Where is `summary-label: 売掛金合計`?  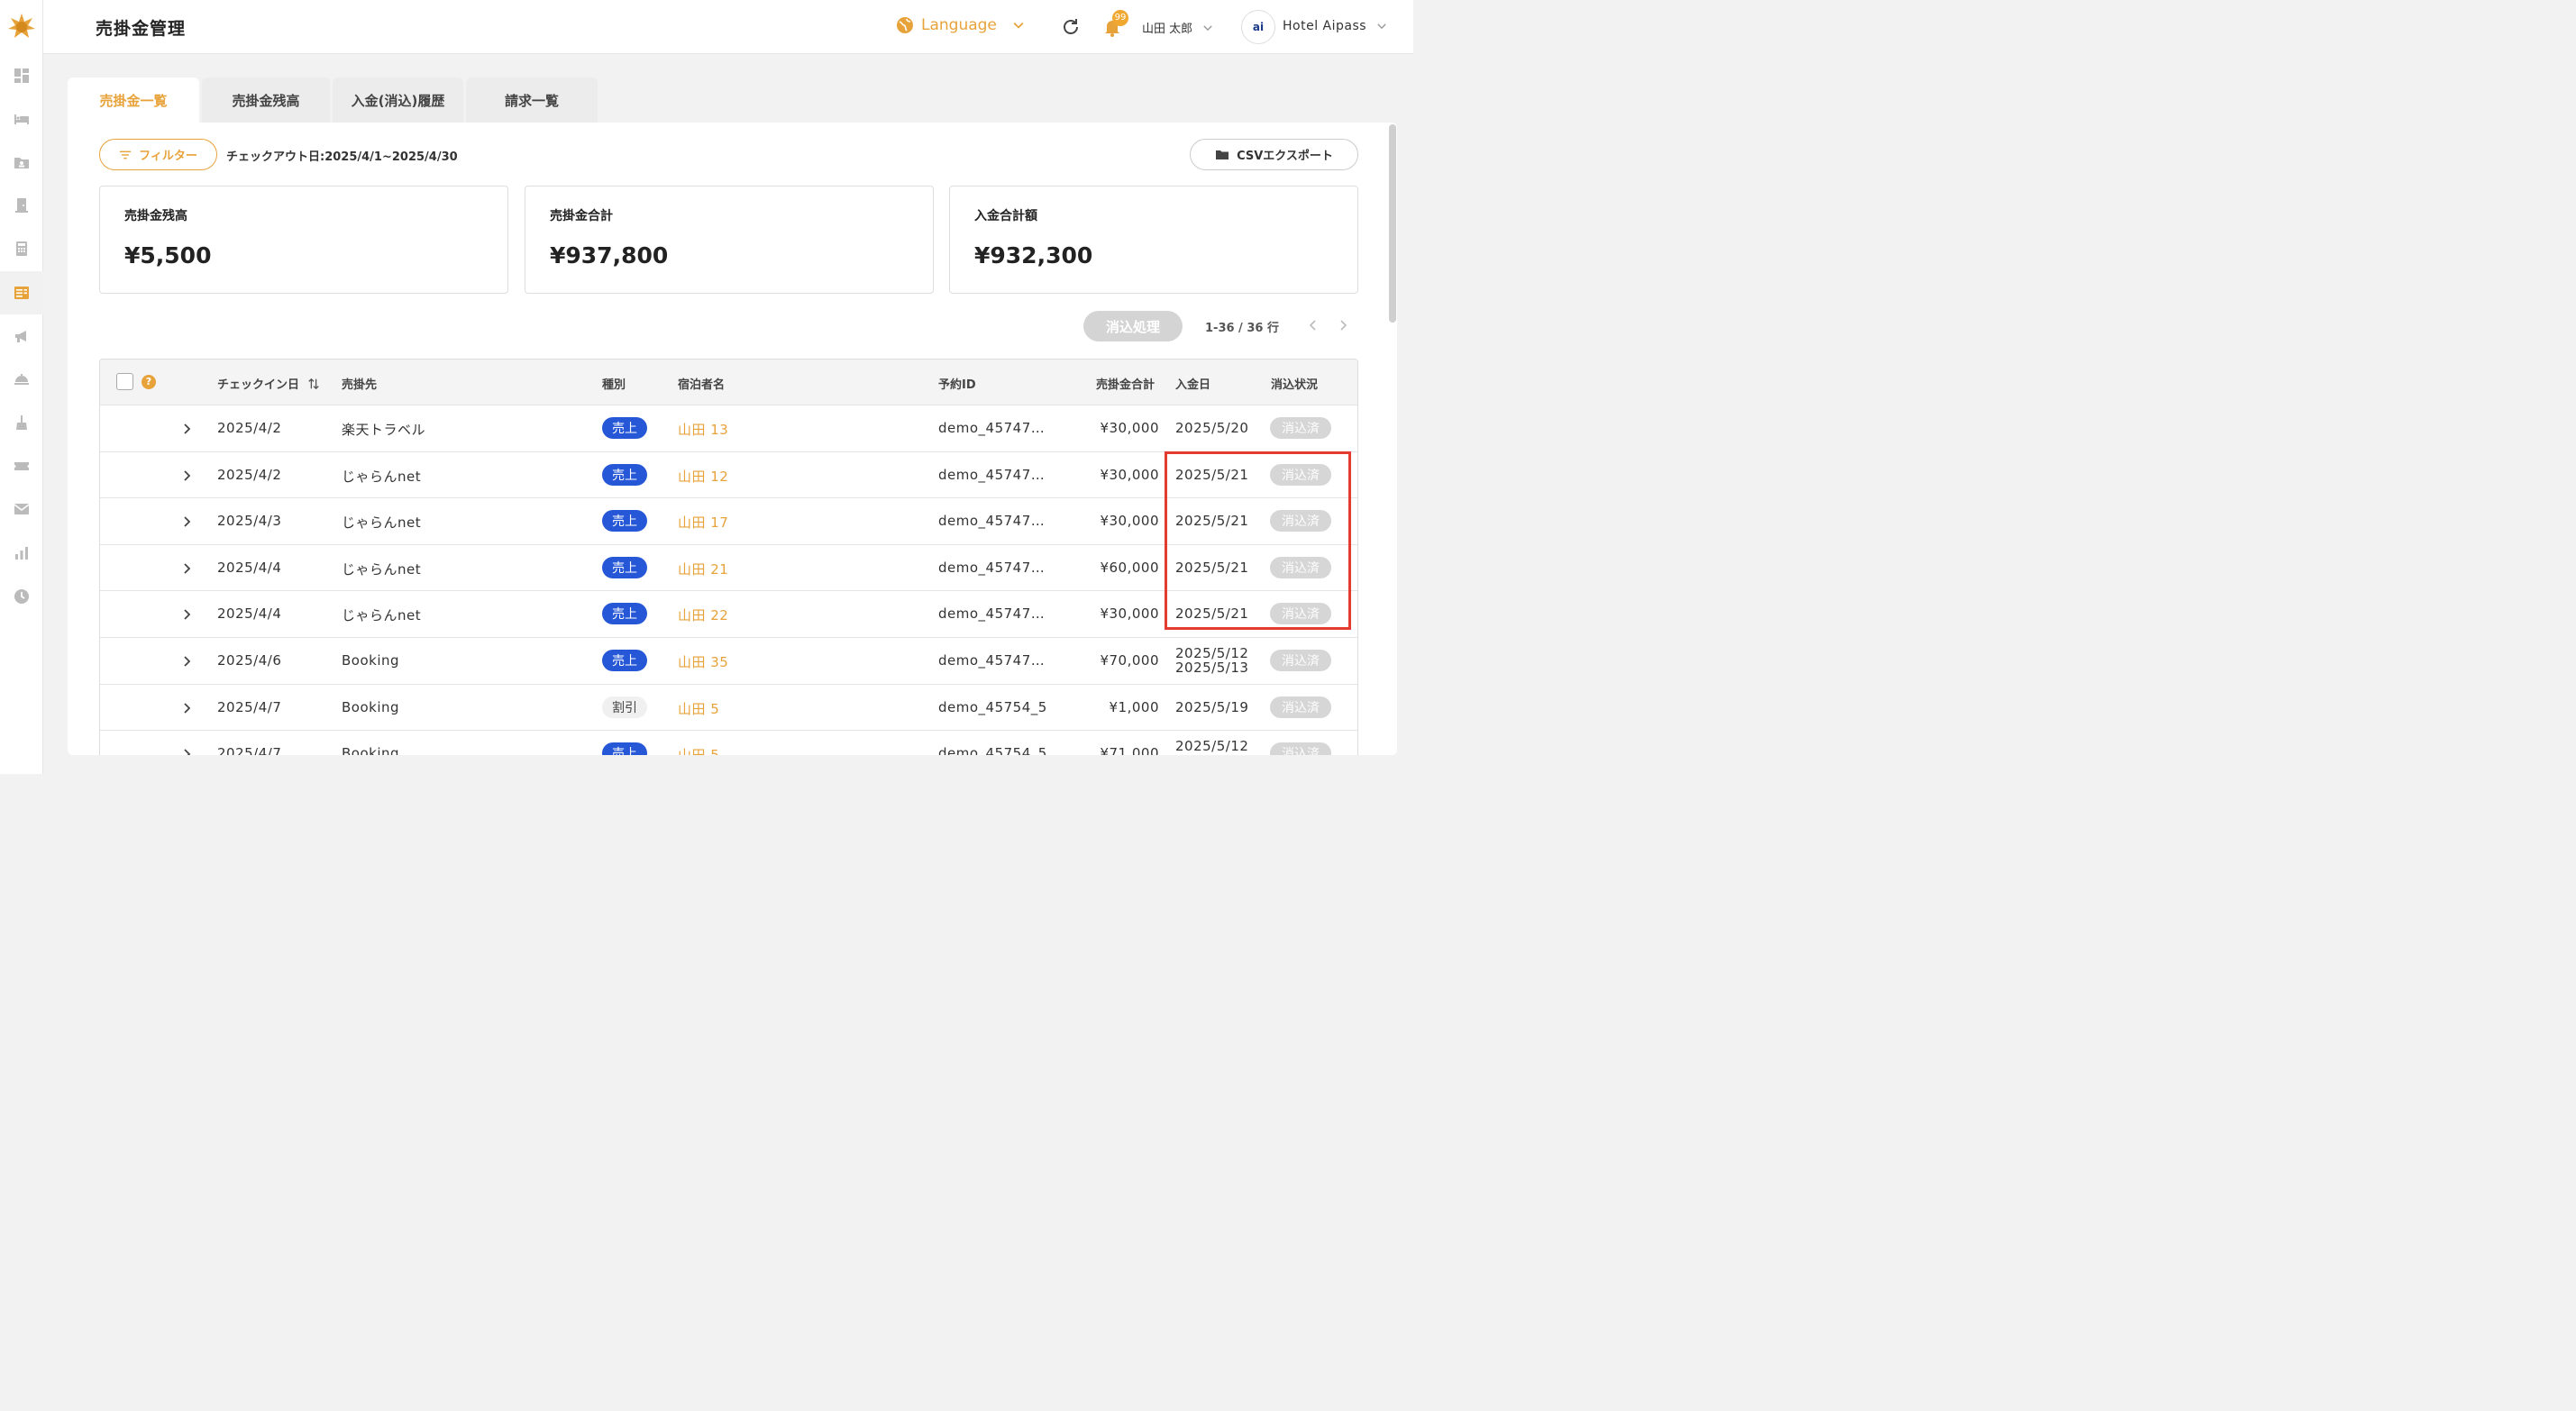 summary-label: 売掛金合計 is located at coordinates (581, 216).